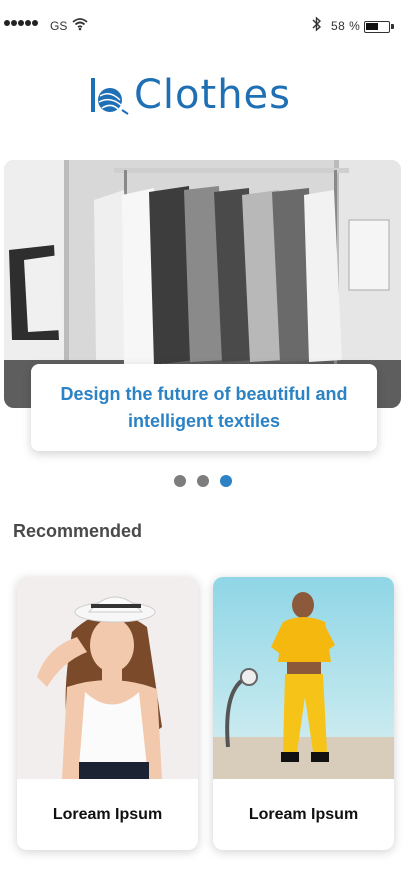 The image size is (408, 888). What do you see at coordinates (204, 25) in the screenshot?
I see `status-bar: GS 58 %` at bounding box center [204, 25].